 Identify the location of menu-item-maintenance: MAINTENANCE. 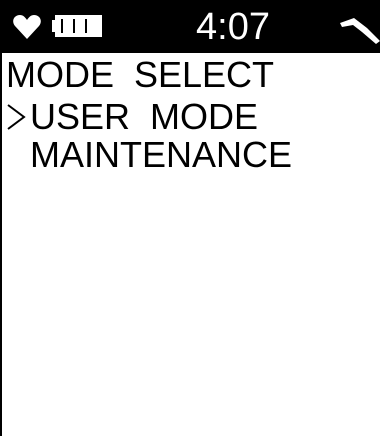
(190, 155).